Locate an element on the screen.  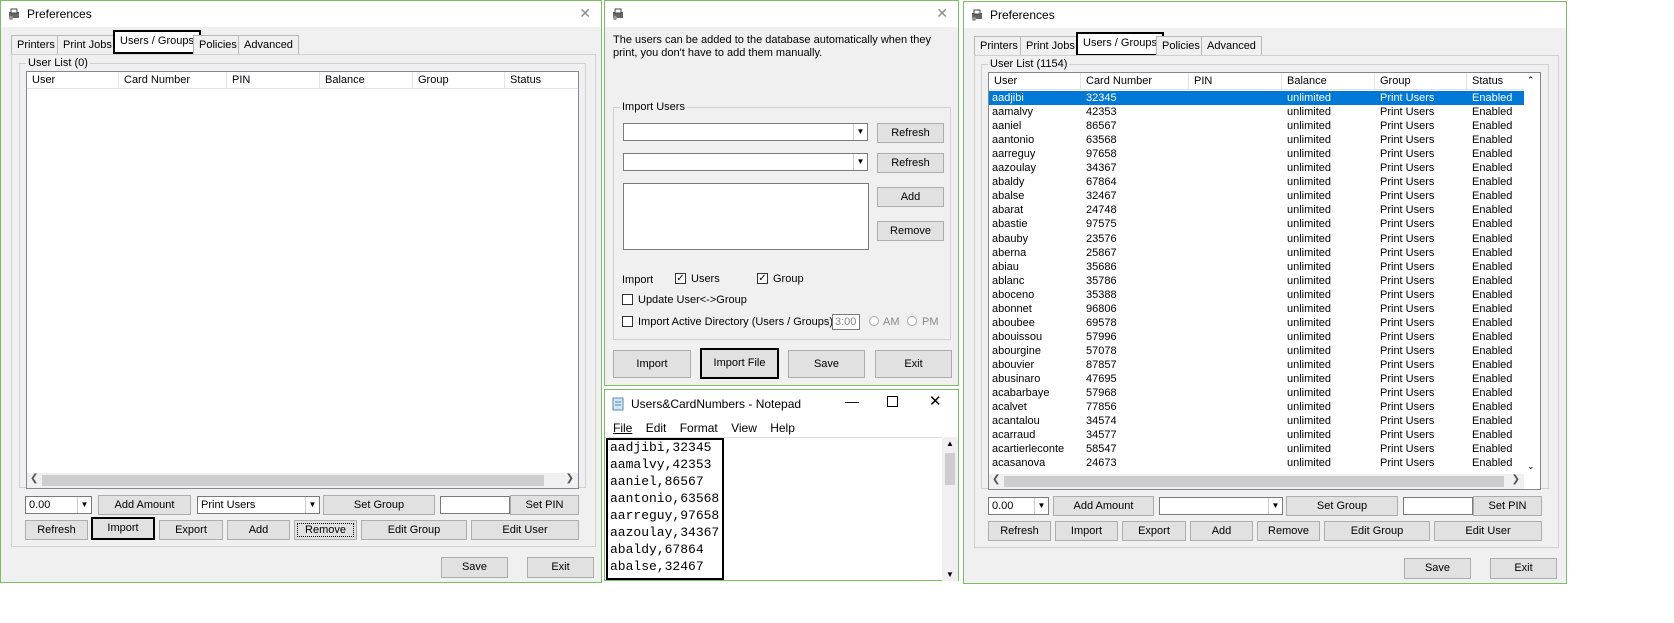
menu-view: View is located at coordinates (744, 428).